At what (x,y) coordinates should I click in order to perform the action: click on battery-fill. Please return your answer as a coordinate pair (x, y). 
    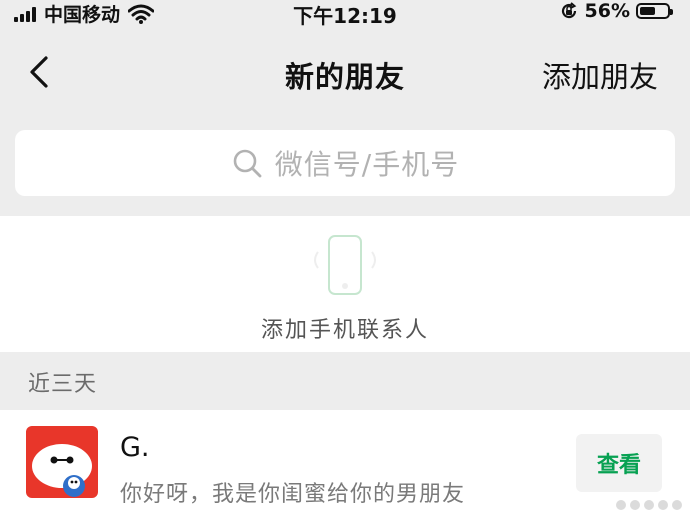
    Looking at the image, I should click on (647, 11).